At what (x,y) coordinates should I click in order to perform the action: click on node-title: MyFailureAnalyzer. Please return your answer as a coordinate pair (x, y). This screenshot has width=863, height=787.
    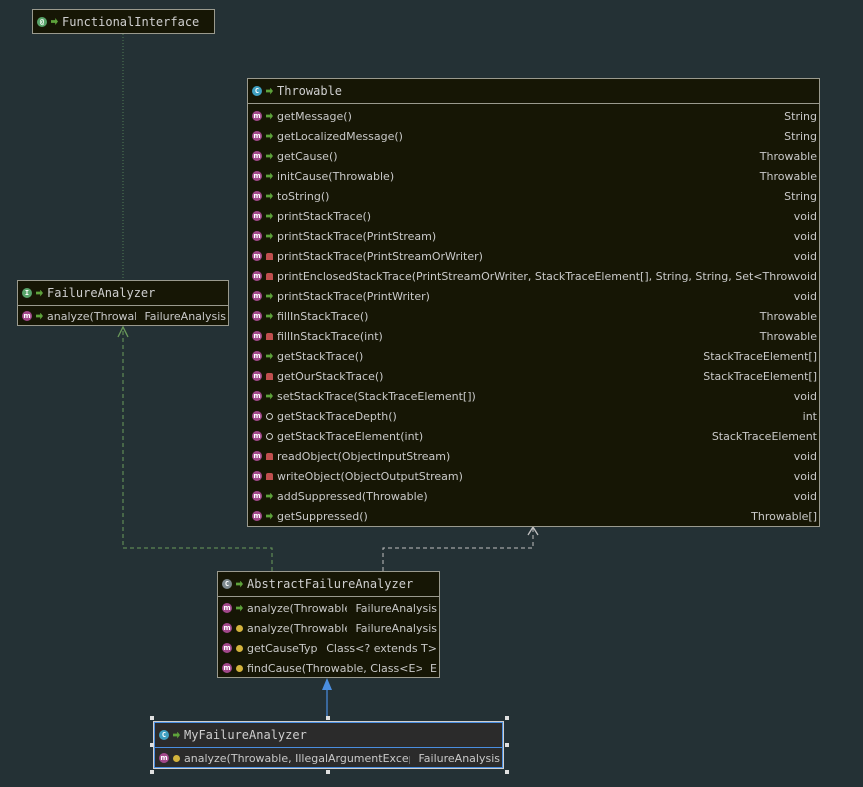
    Looking at the image, I should click on (245, 735).